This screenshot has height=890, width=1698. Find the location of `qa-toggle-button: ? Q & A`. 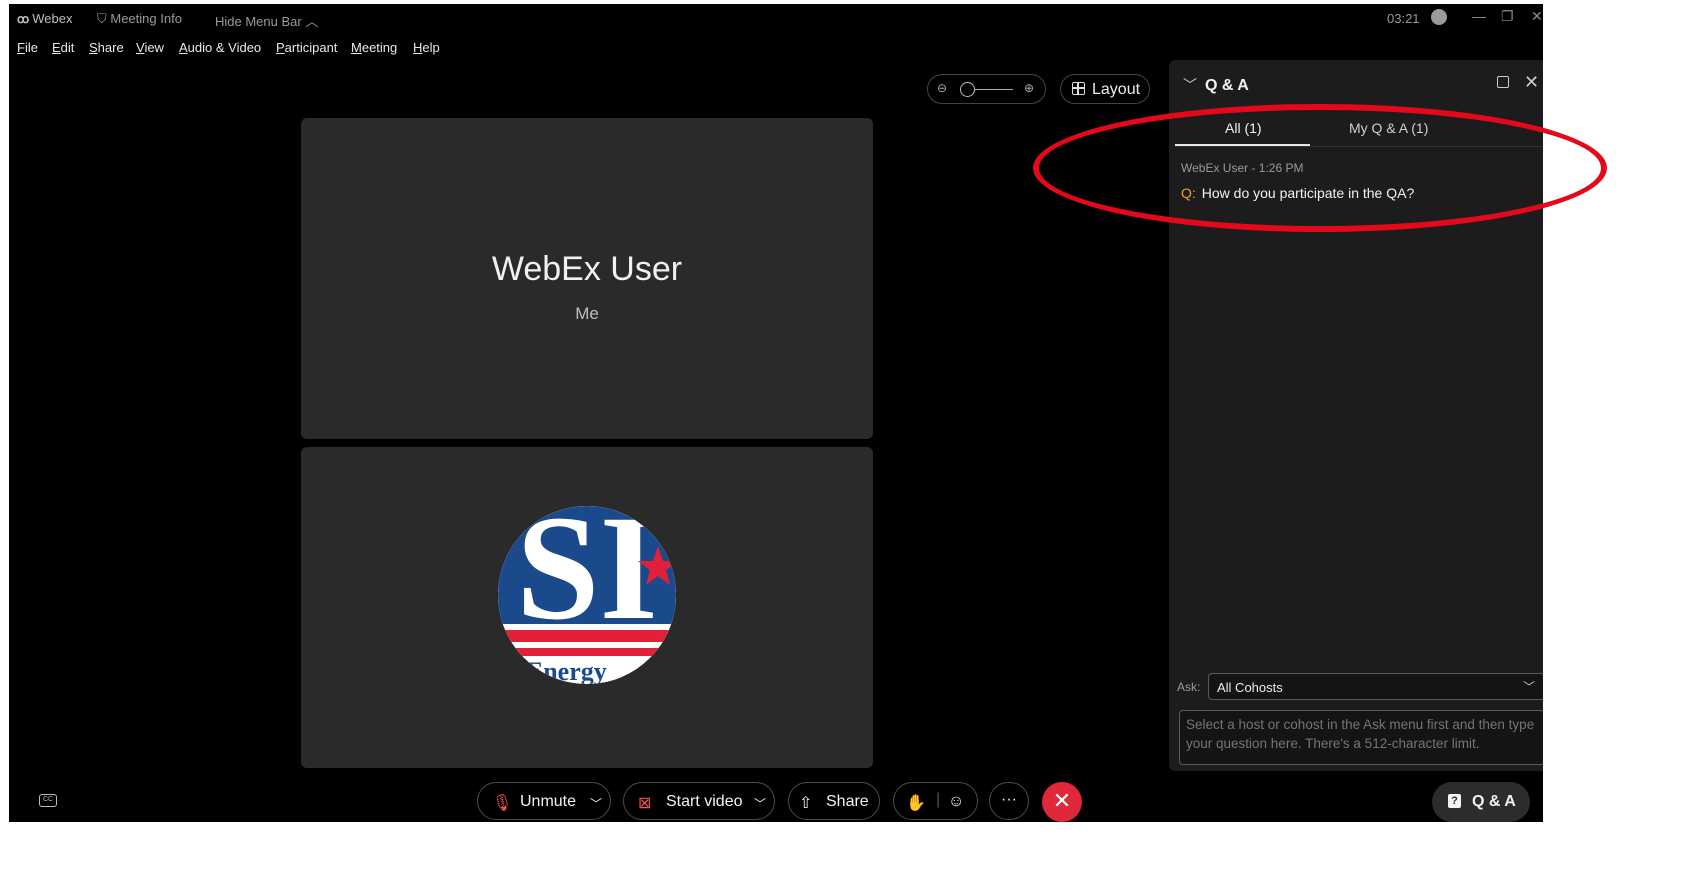

qa-toggle-button: ? Q & A is located at coordinates (1481, 802).